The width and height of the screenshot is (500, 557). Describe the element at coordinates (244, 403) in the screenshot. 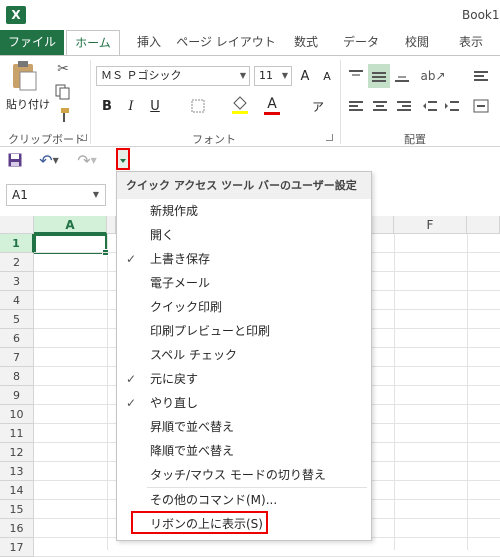

I see `menu-item-redo: ✓ やり直し` at that location.